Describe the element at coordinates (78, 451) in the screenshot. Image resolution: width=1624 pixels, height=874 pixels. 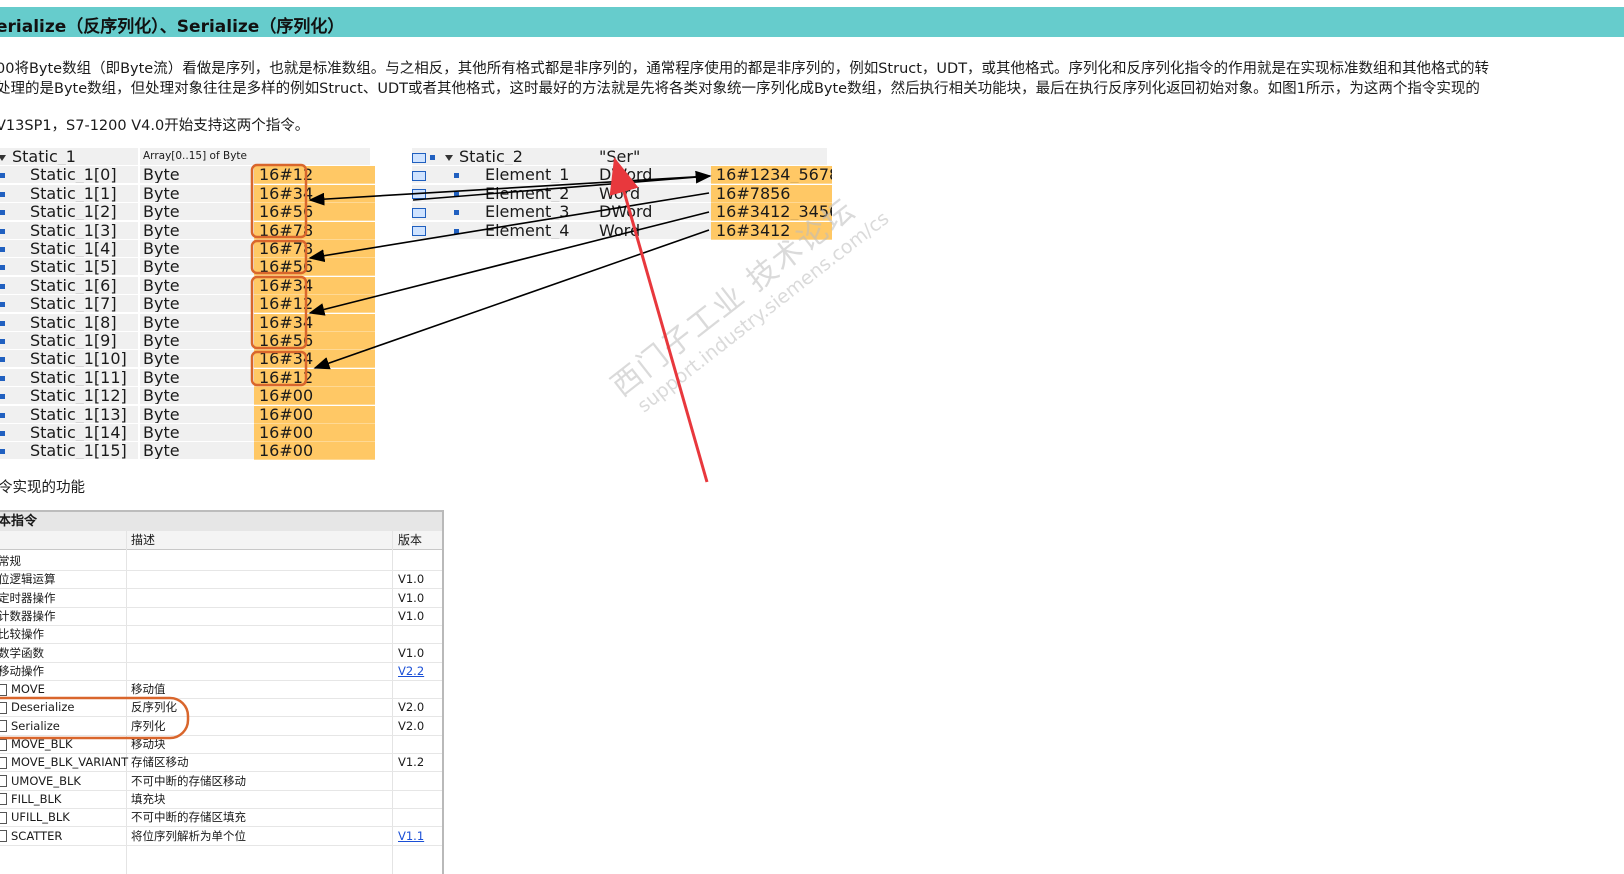
I see `array-element-name: Static_1[15]` at that location.